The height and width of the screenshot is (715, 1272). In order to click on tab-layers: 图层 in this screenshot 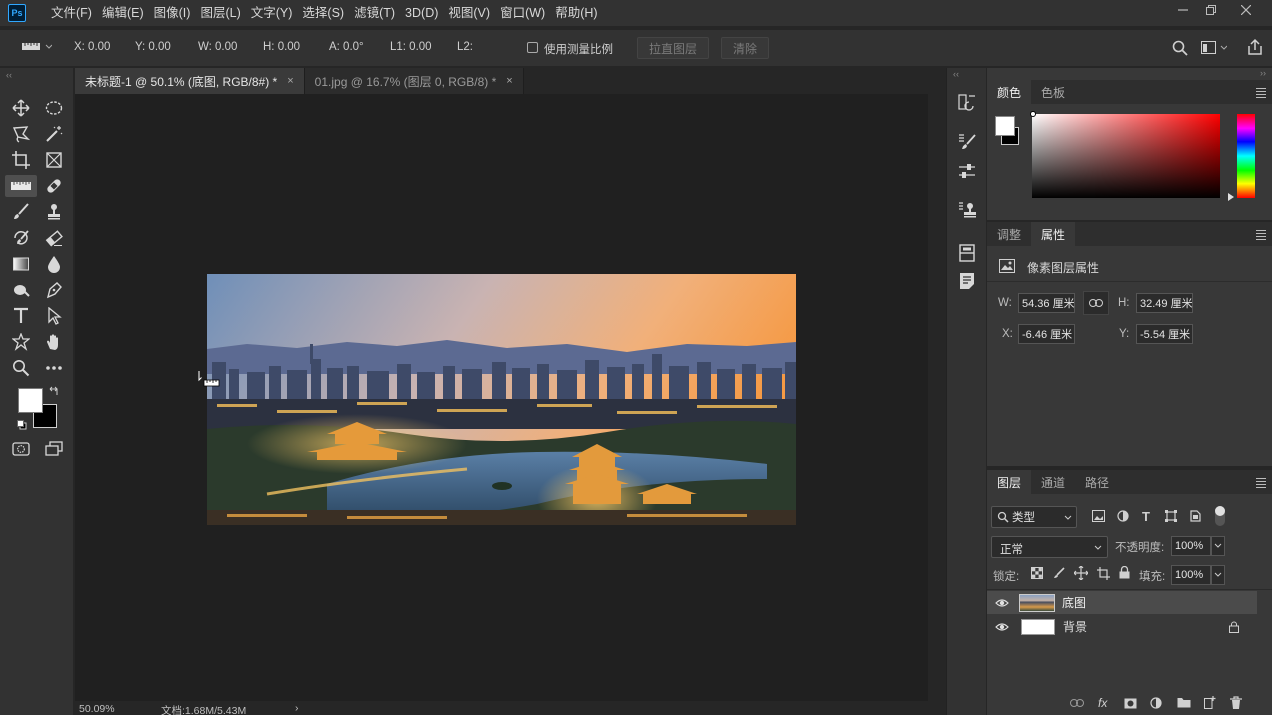, I will do `click(1009, 482)`.